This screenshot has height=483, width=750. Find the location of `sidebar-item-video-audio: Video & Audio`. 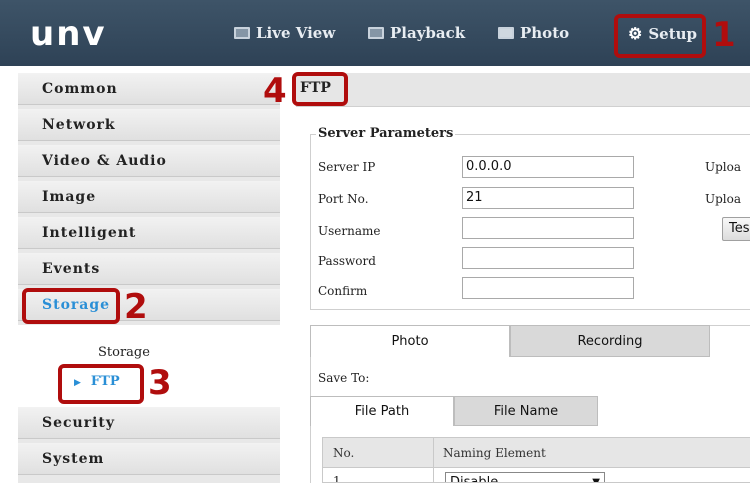

sidebar-item-video-audio: Video & Audio is located at coordinates (149, 161).